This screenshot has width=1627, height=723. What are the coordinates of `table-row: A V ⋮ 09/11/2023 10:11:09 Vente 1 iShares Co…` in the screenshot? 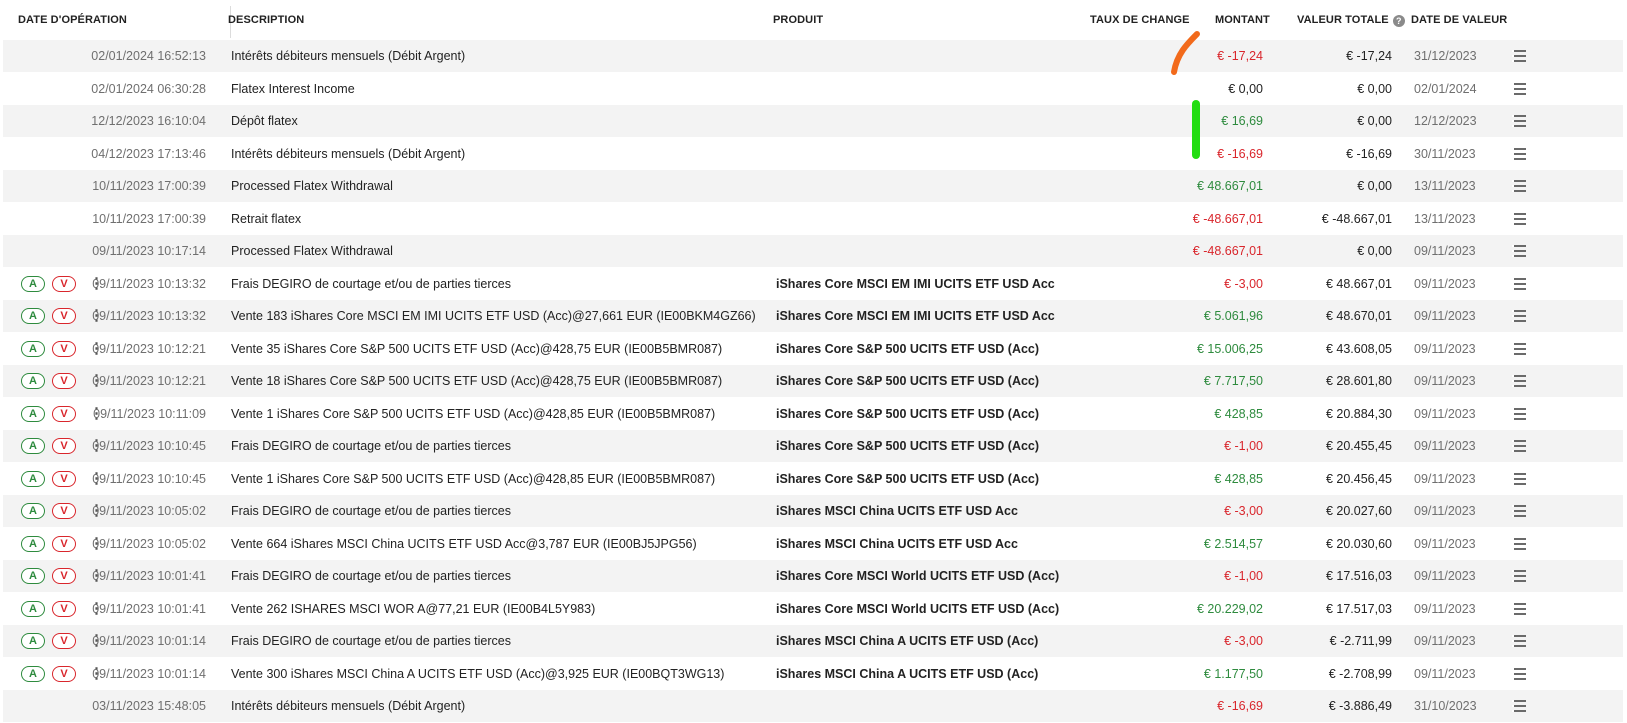 It's located at (813, 414).